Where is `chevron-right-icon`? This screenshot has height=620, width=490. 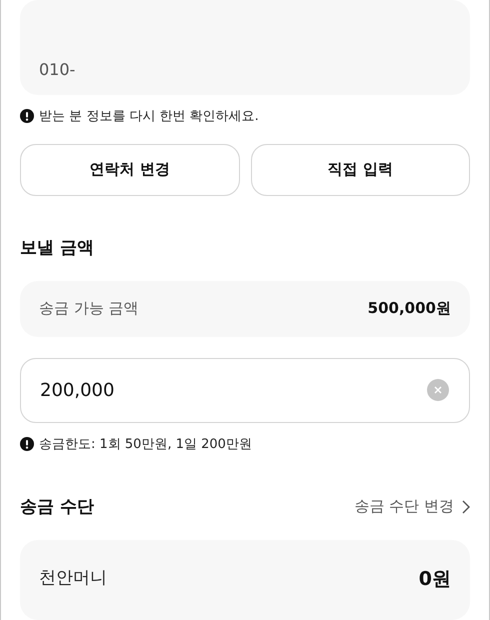 chevron-right-icon is located at coordinates (466, 507).